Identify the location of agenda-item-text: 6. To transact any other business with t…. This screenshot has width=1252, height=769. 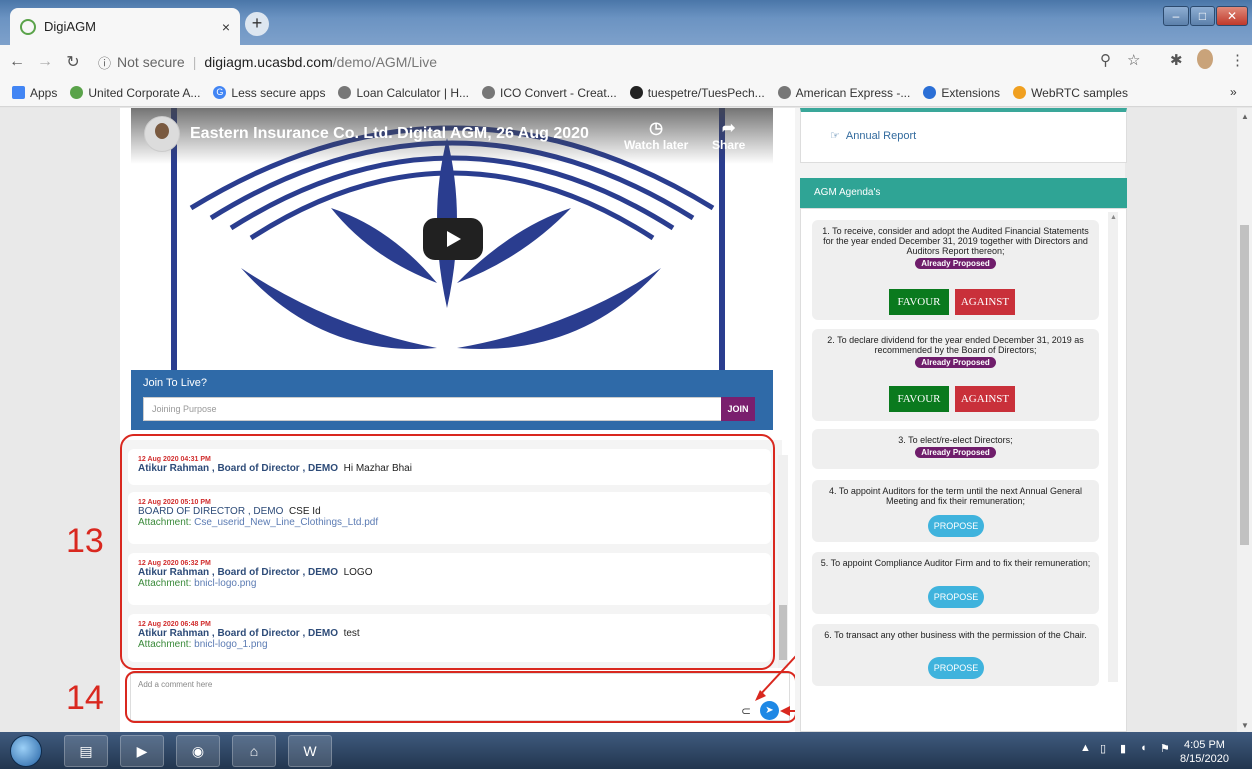
(955, 635).